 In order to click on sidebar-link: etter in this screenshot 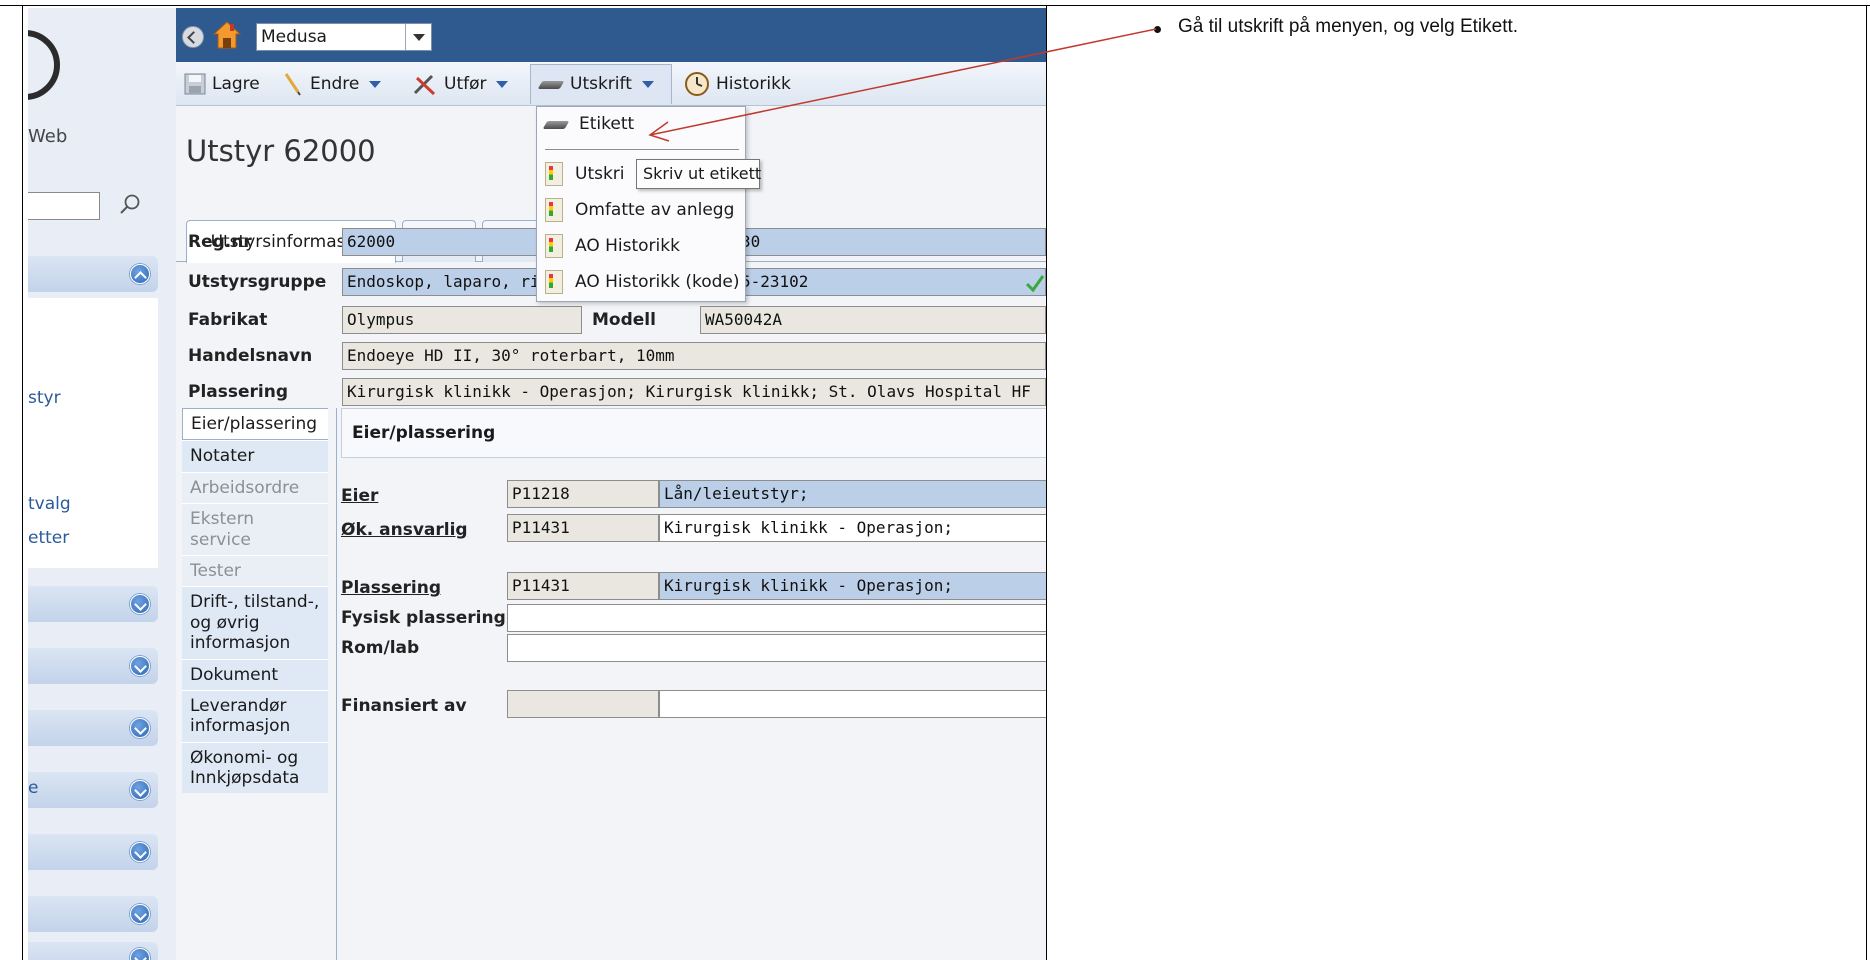, I will do `click(48, 538)`.